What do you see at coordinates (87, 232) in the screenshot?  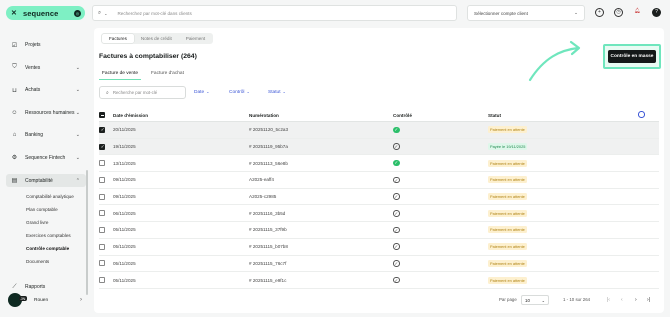 I see `sidebar-scrollbar` at bounding box center [87, 232].